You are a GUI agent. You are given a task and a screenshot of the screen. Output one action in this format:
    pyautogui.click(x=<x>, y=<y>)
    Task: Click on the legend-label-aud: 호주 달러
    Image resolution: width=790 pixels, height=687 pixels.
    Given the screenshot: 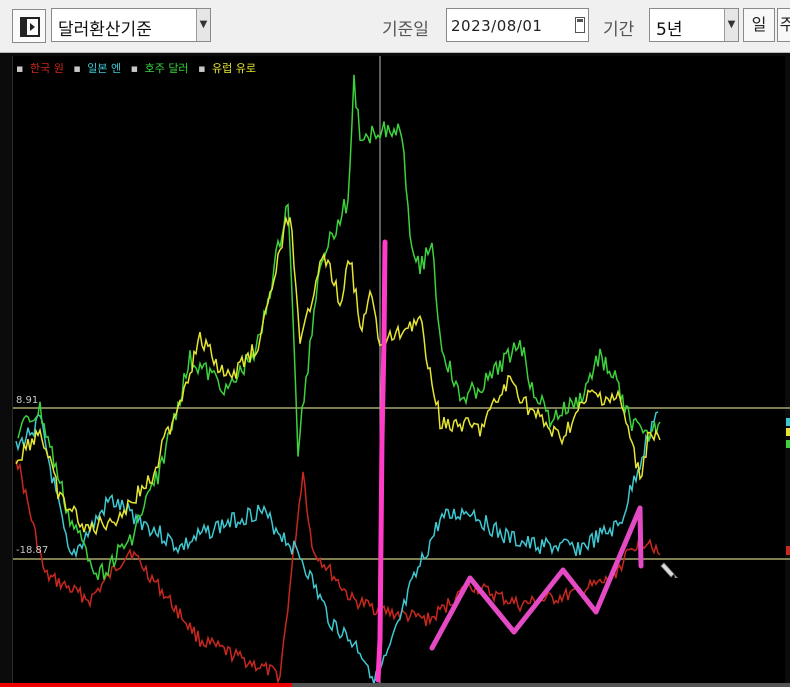 What is the action you would take?
    pyautogui.click(x=166, y=68)
    